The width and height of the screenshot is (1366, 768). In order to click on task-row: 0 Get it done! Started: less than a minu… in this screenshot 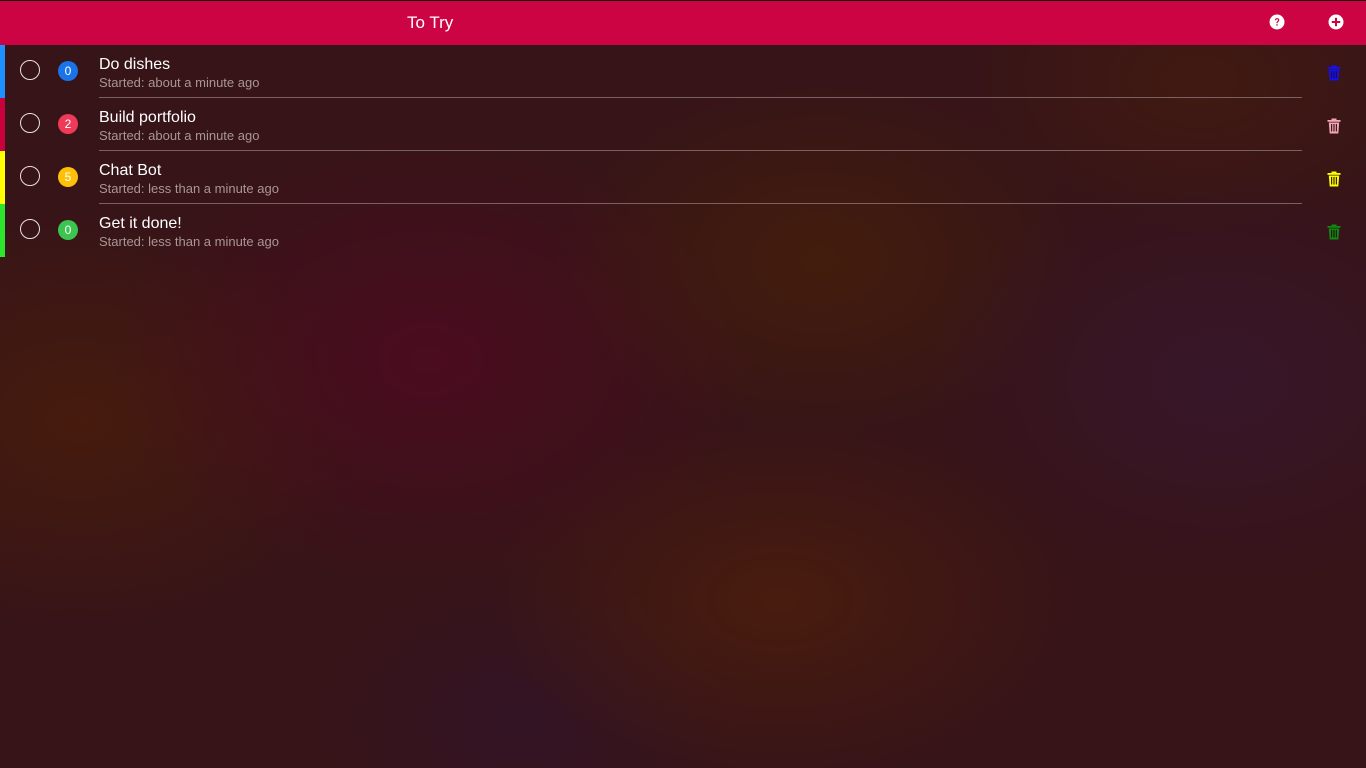, I will do `click(683, 230)`.